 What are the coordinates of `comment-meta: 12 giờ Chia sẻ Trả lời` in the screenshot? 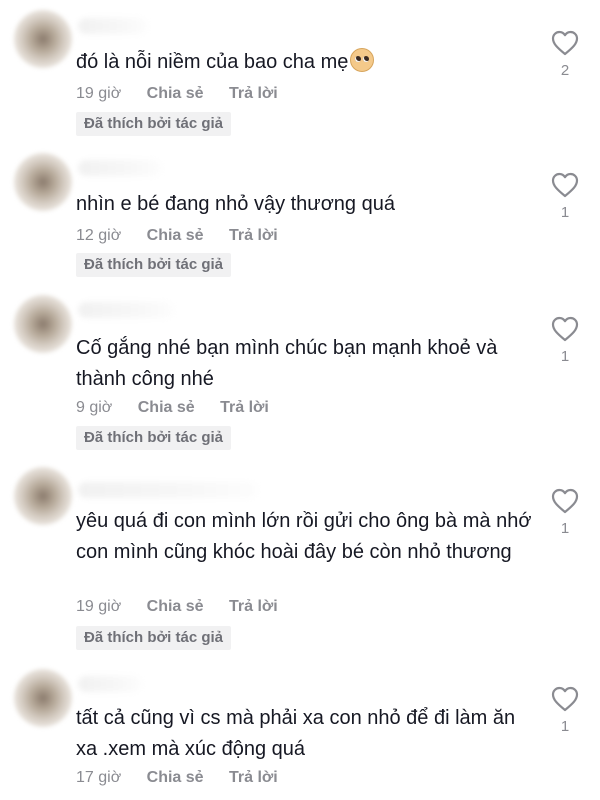 It's located at (187, 238).